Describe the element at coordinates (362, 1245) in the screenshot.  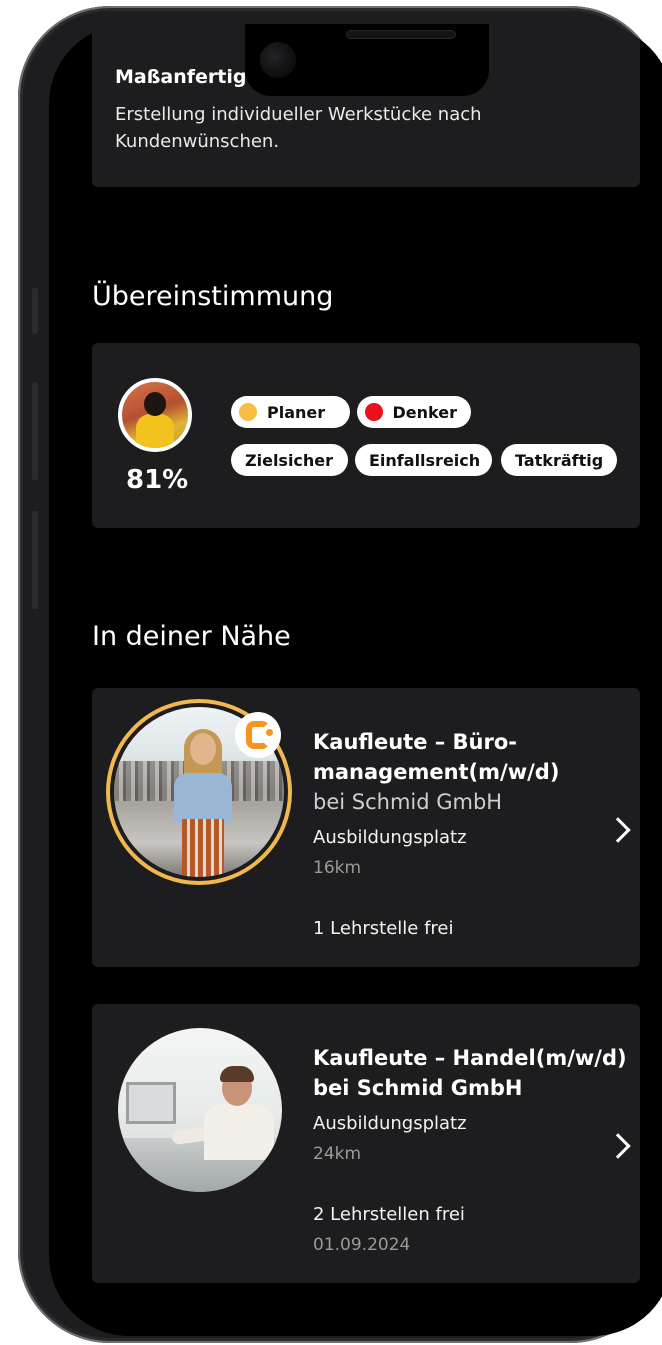
I see `job-start-date: 01.09.2024` at that location.